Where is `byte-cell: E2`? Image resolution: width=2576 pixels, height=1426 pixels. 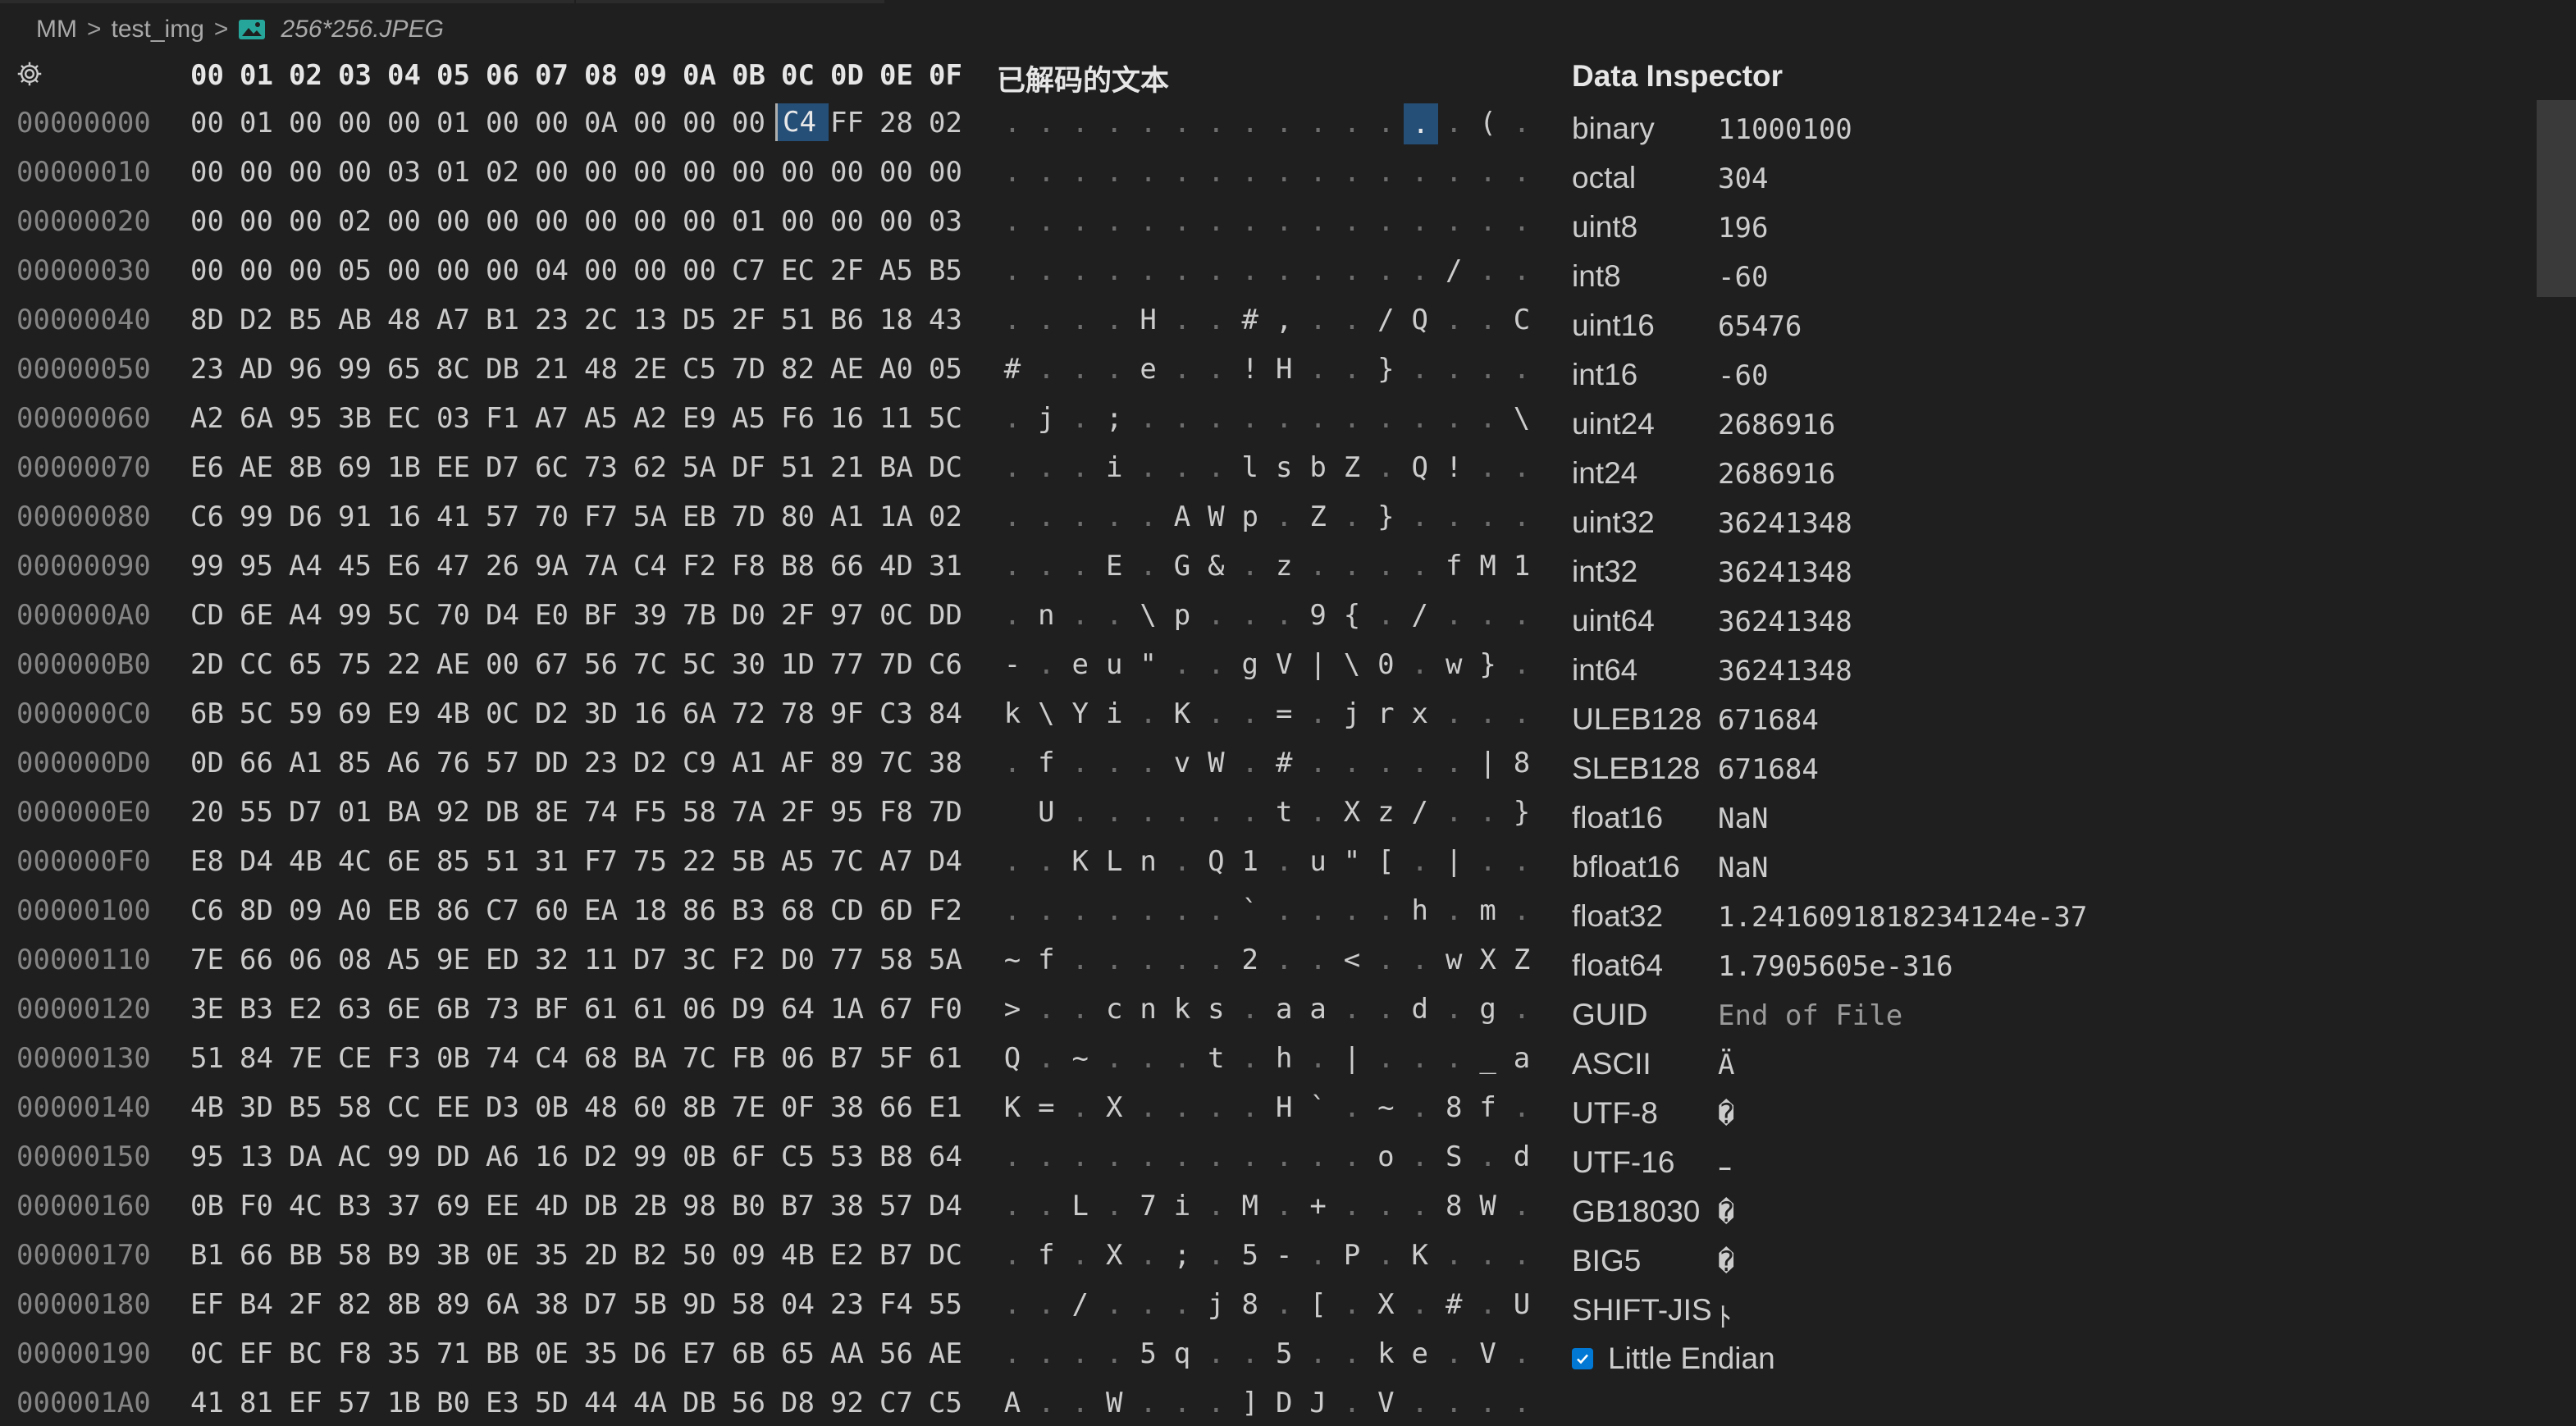 byte-cell: E2 is located at coordinates (854, 1256).